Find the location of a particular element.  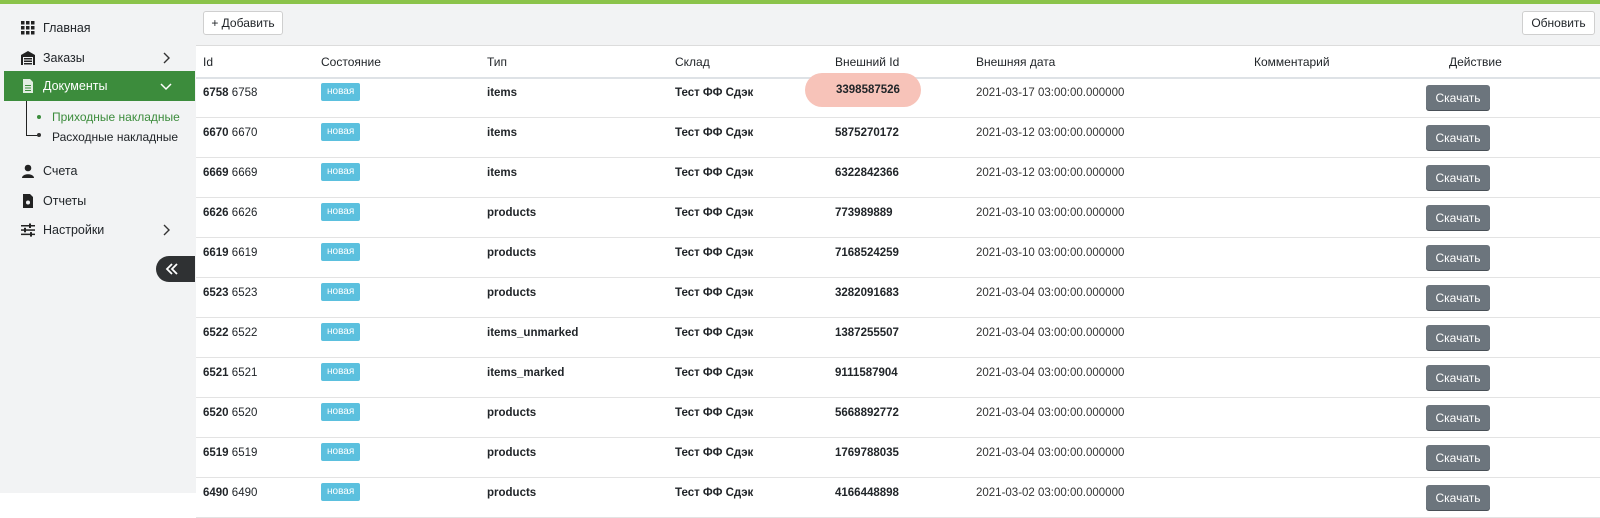

cell-external-date: 2021-03-17 03:00:00.000000 is located at coordinates (1050, 93).